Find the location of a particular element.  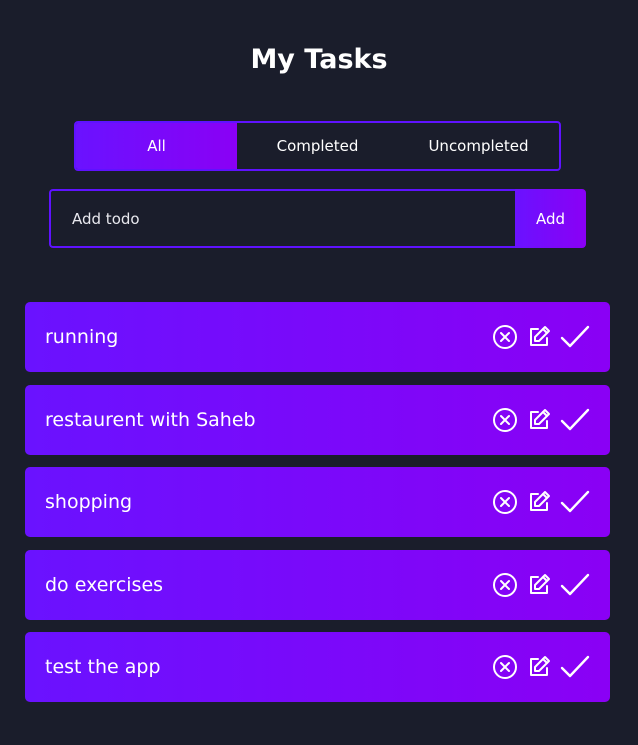

todo-text: restaurent with Saheb is located at coordinates (150, 419).